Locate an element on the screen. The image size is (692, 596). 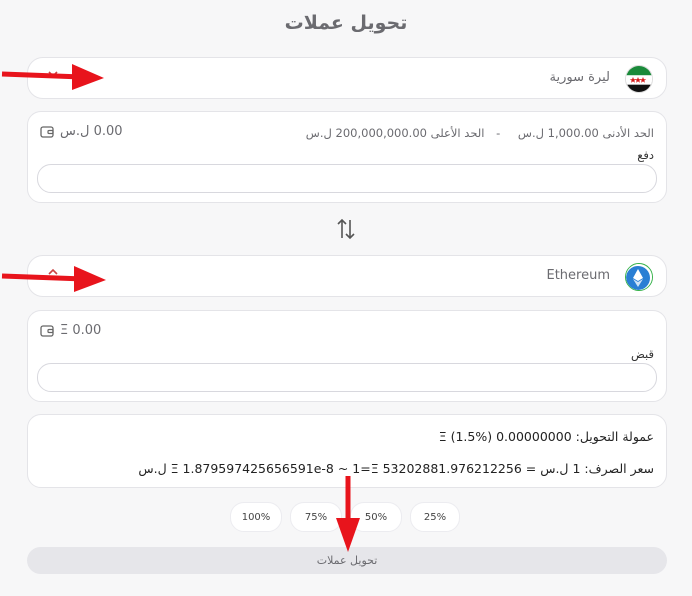
from-currency-name: ليرة سورية is located at coordinates (579, 77).